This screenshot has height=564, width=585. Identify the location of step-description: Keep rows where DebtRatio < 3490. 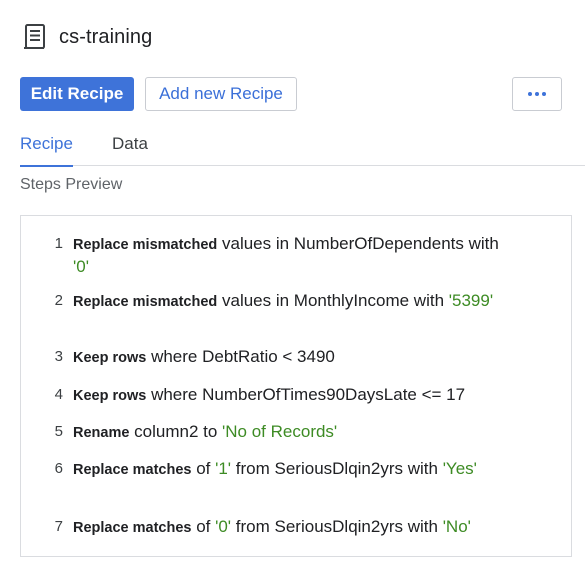
(288, 357).